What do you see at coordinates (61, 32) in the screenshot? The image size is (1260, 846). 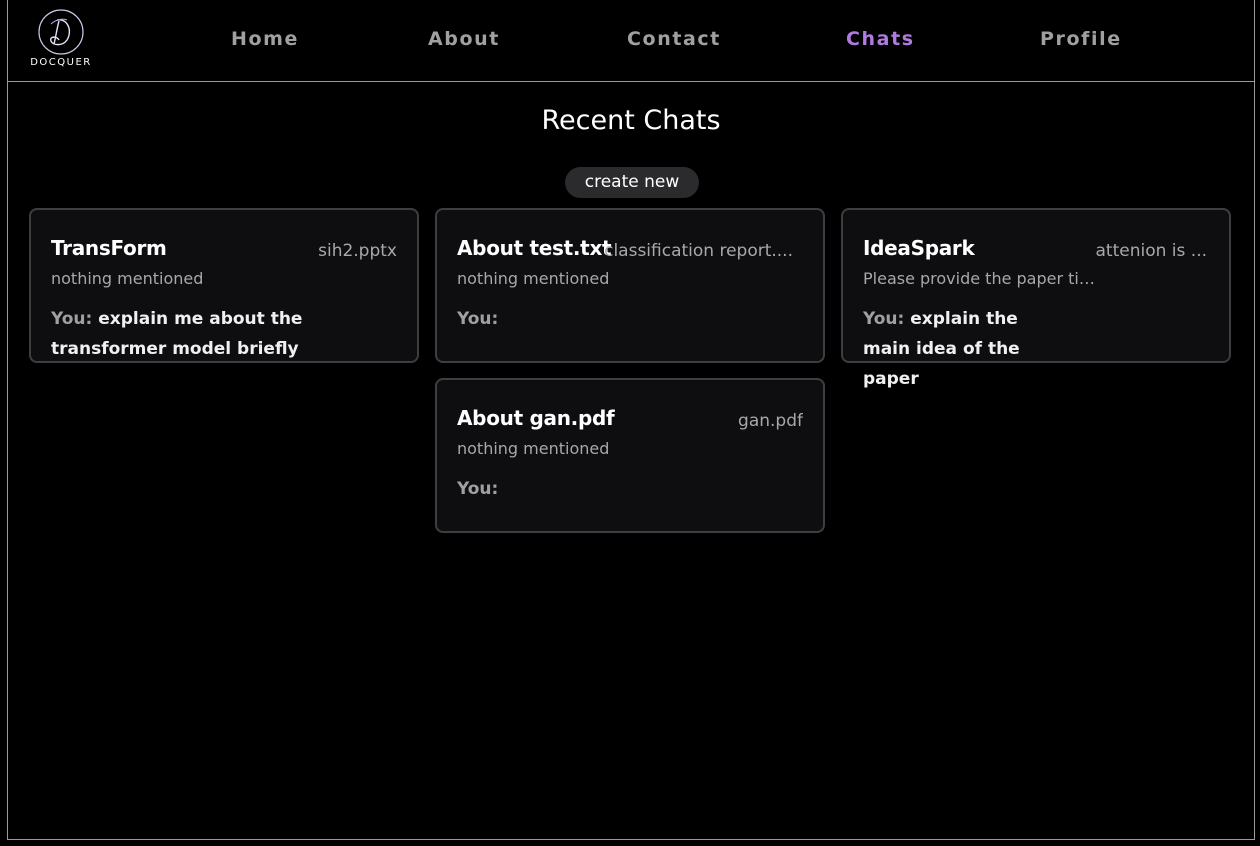 I see `script-d-logo-icon` at bounding box center [61, 32].